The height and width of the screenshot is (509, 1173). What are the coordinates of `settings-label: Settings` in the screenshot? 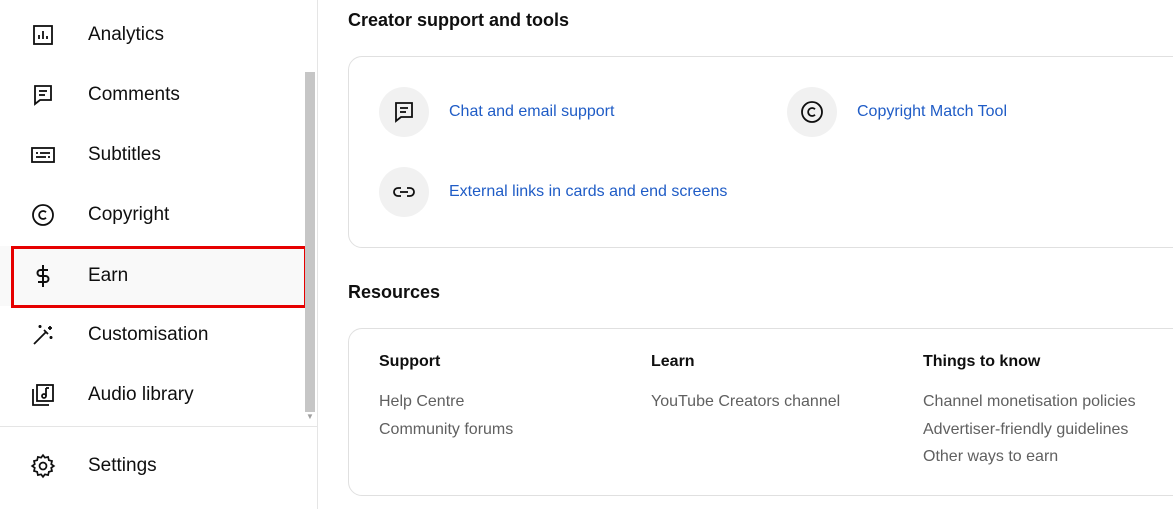 It's located at (122, 465).